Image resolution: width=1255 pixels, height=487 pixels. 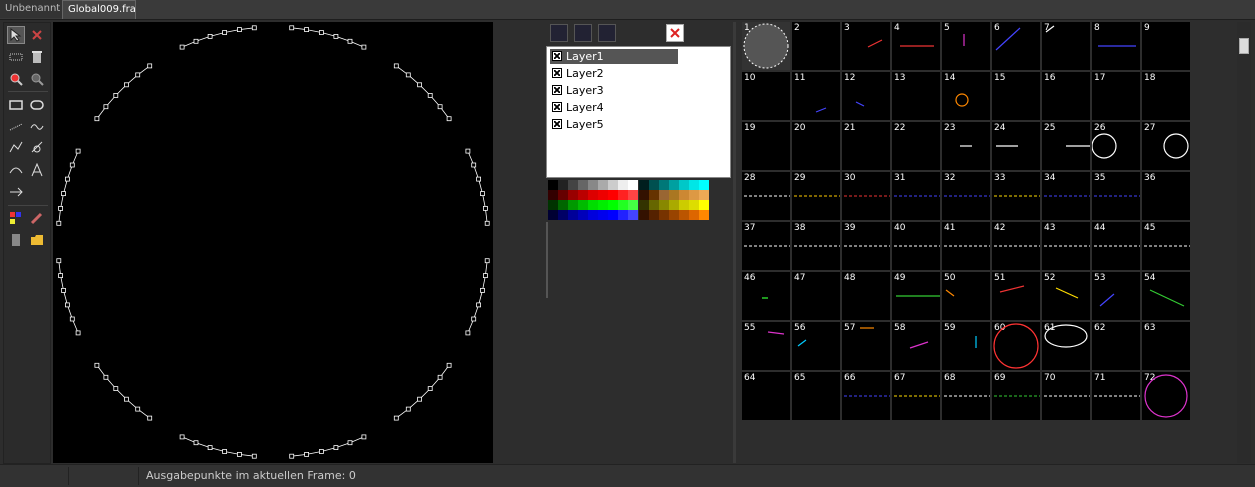 I want to click on frame-thumbnail: 62, so click(x=1116, y=346).